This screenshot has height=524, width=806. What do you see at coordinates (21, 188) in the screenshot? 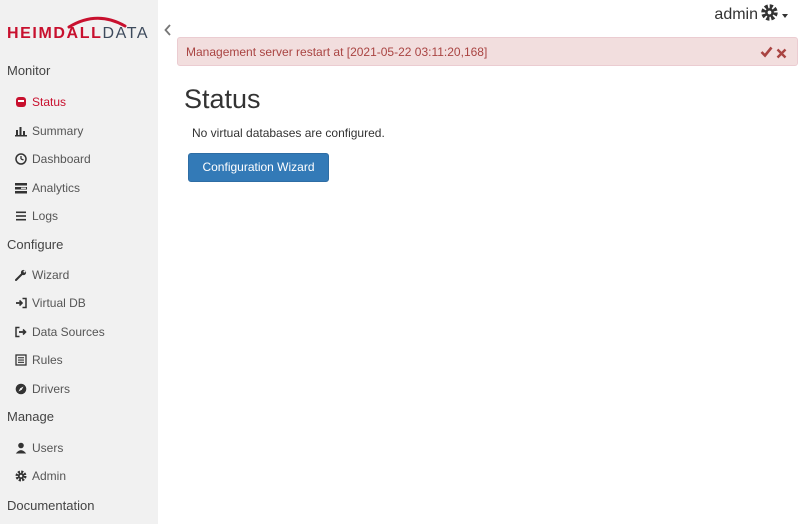
I see `analytics-icon` at bounding box center [21, 188].